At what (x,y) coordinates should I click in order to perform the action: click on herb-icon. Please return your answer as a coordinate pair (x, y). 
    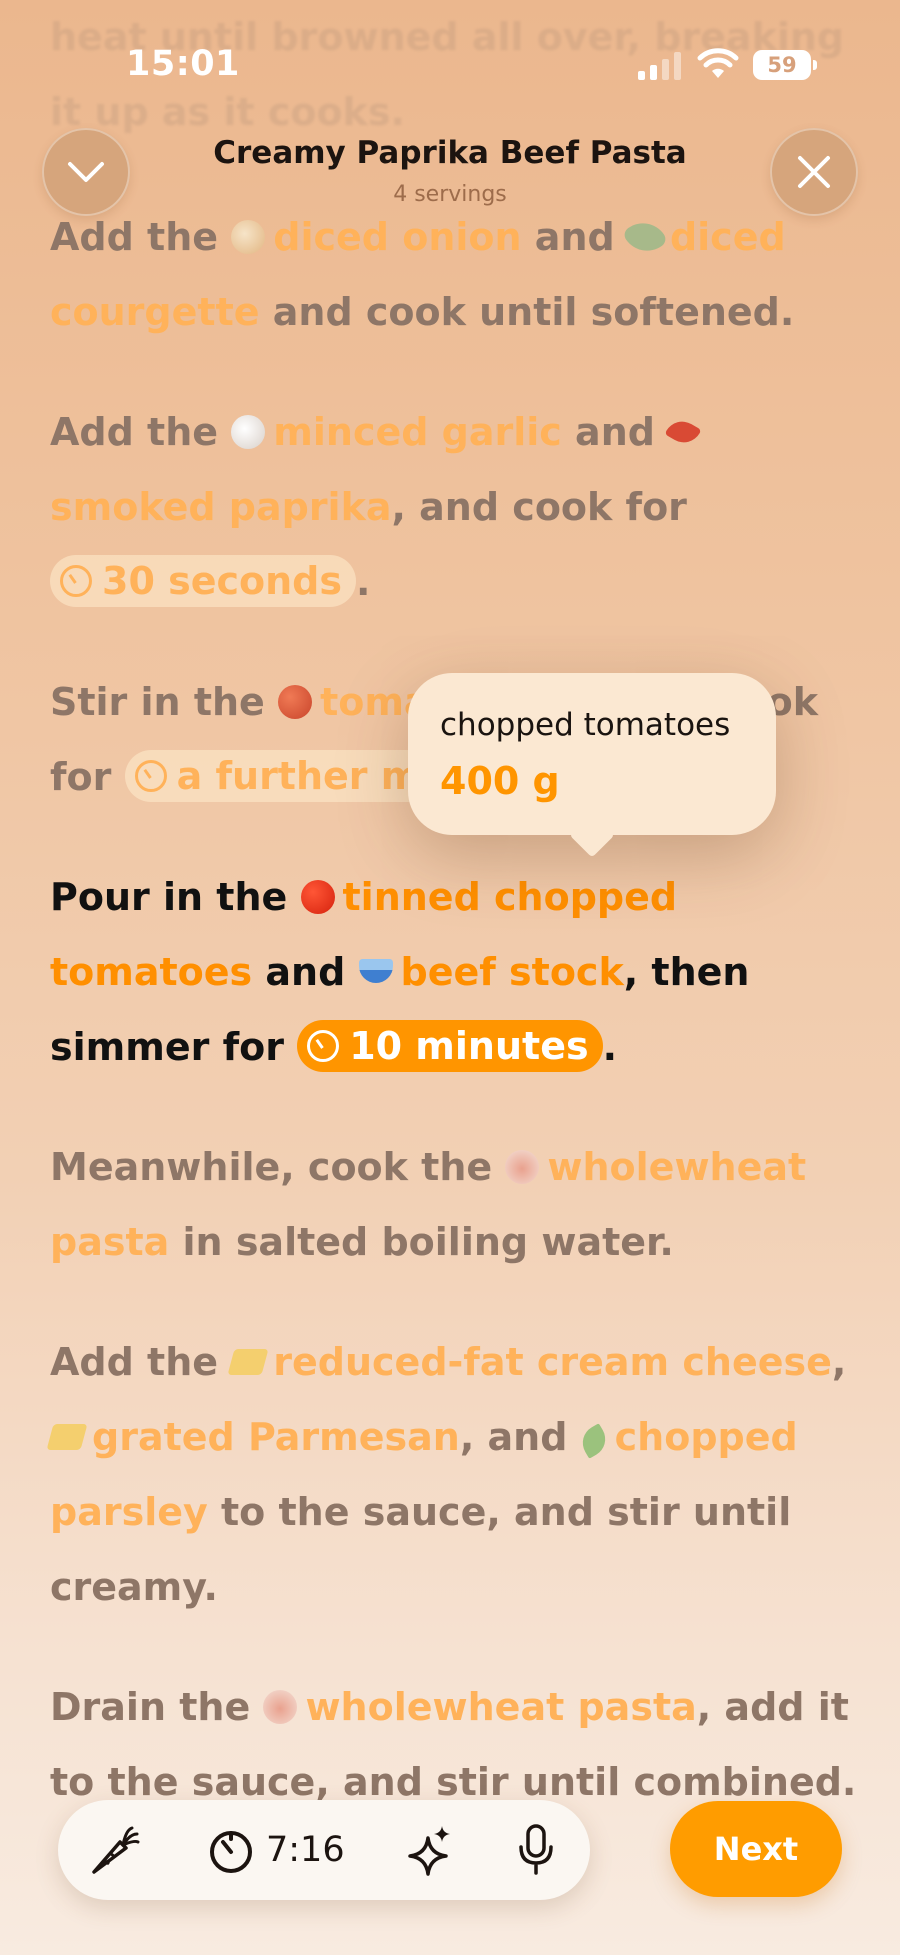
    Looking at the image, I should click on (593, 1441).